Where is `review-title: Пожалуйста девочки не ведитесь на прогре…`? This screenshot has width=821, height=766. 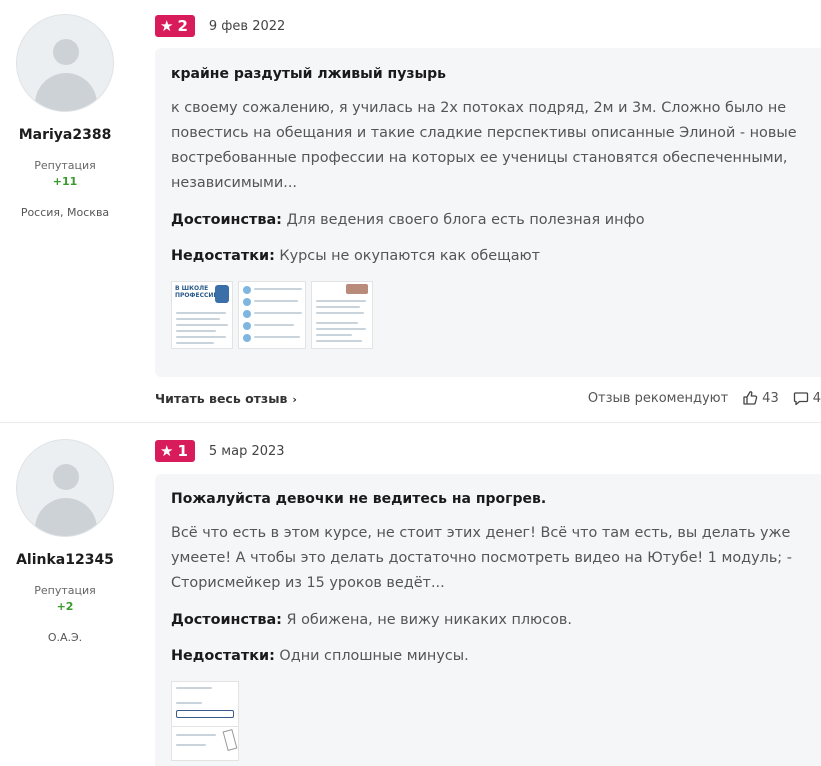 review-title: Пожалуйста девочки не ведитесь на прогре… is located at coordinates (496, 499).